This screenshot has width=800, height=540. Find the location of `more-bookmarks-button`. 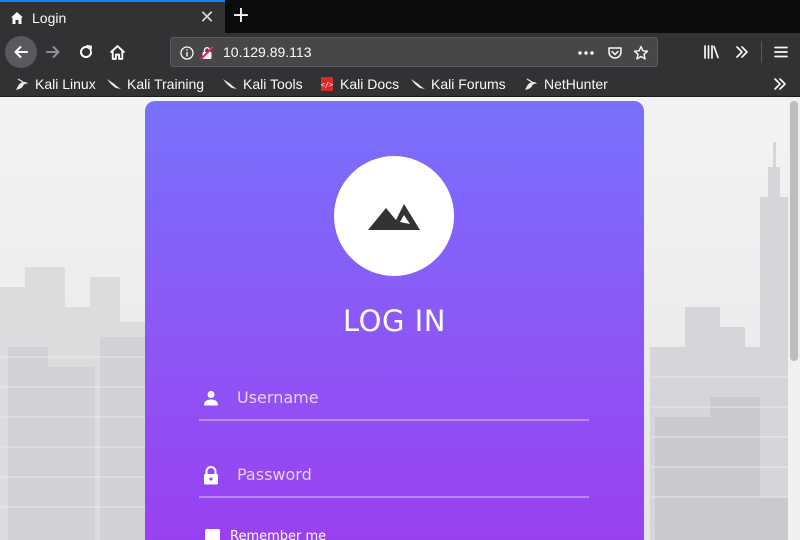

more-bookmarks-button is located at coordinates (780, 84).